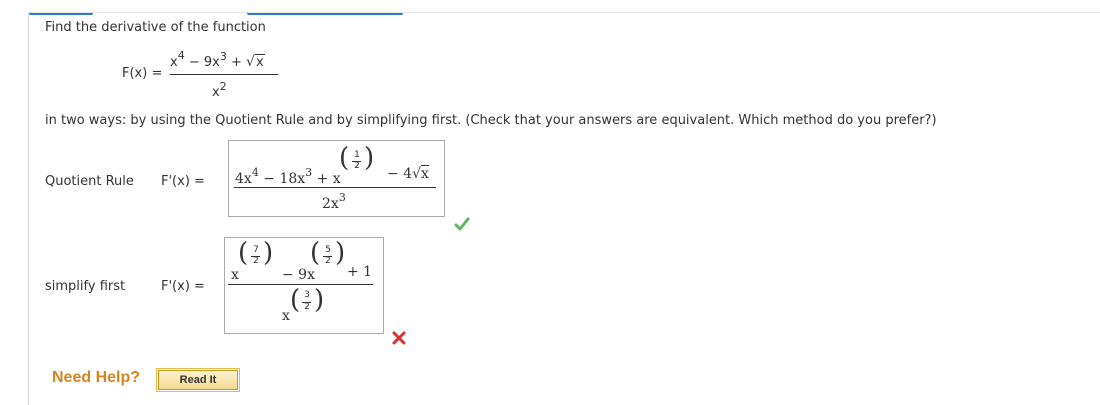  I want to click on sf-den-base: x, so click(286, 316).